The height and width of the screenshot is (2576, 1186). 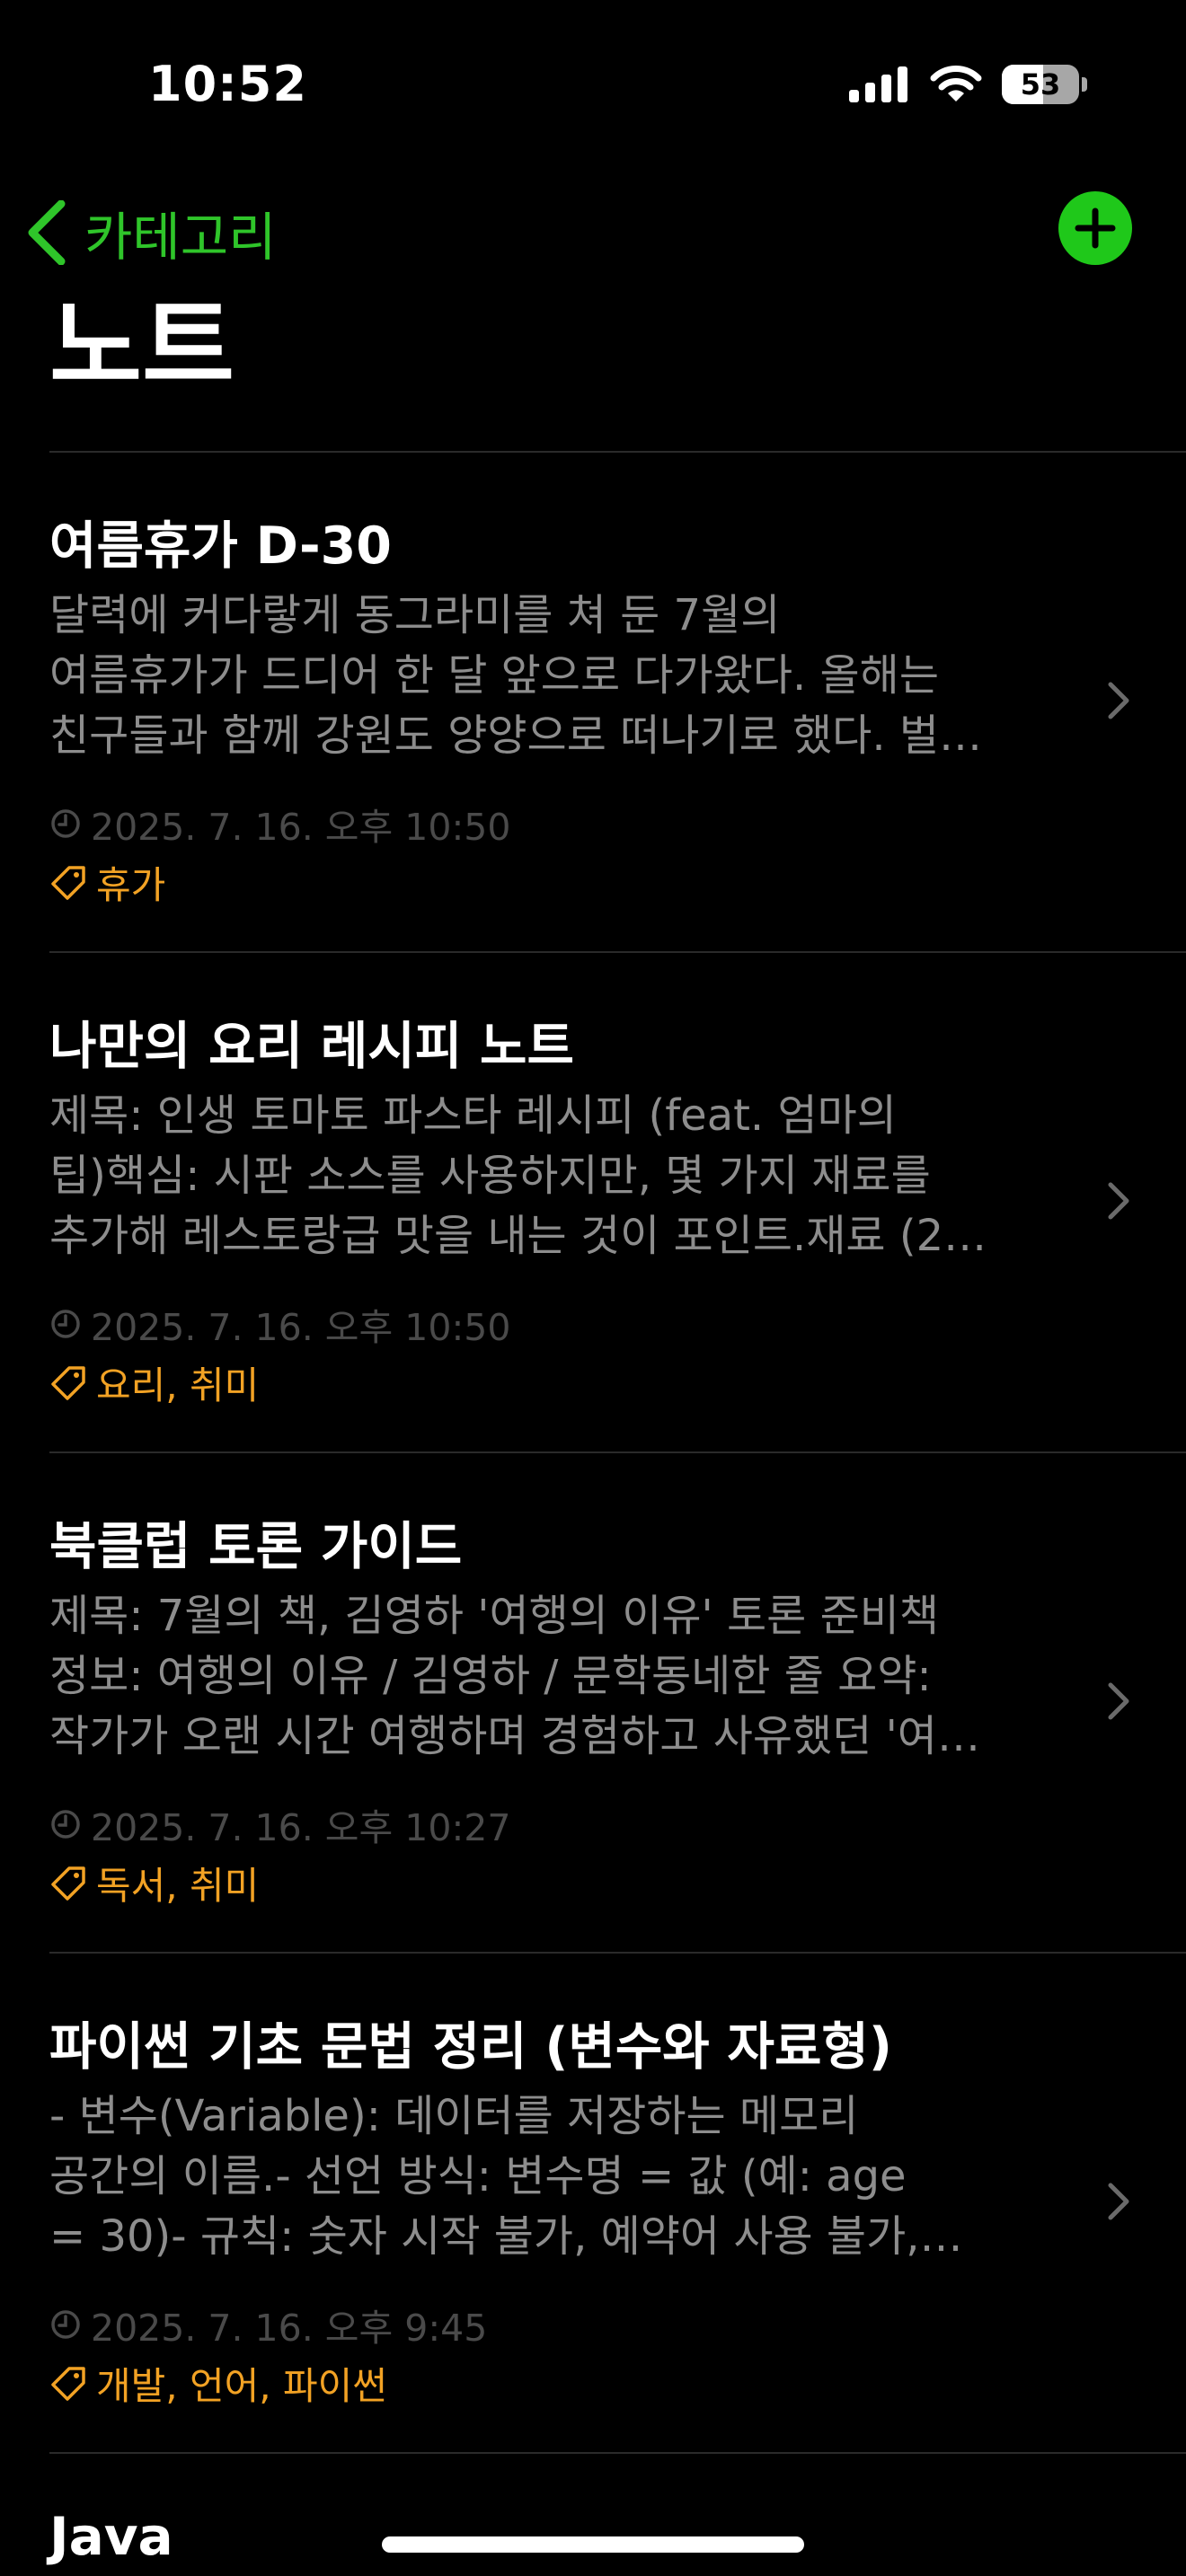 I want to click on note-preview-line: 달력에 커다랗게 동그라미를 쳐 둔 7월의, so click(x=415, y=615).